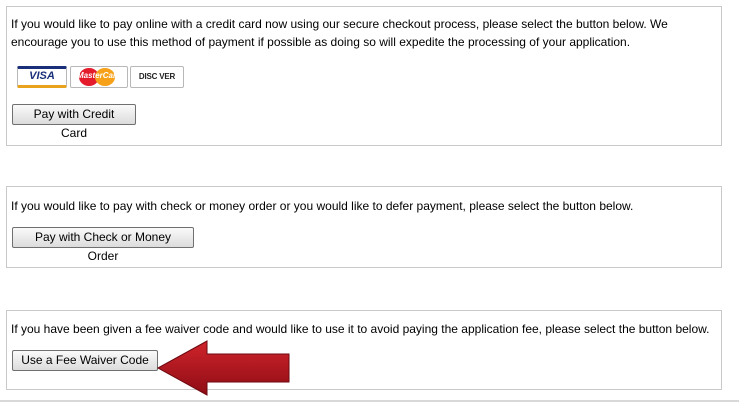  What do you see at coordinates (369, 401) in the screenshot?
I see `bottom-divider` at bounding box center [369, 401].